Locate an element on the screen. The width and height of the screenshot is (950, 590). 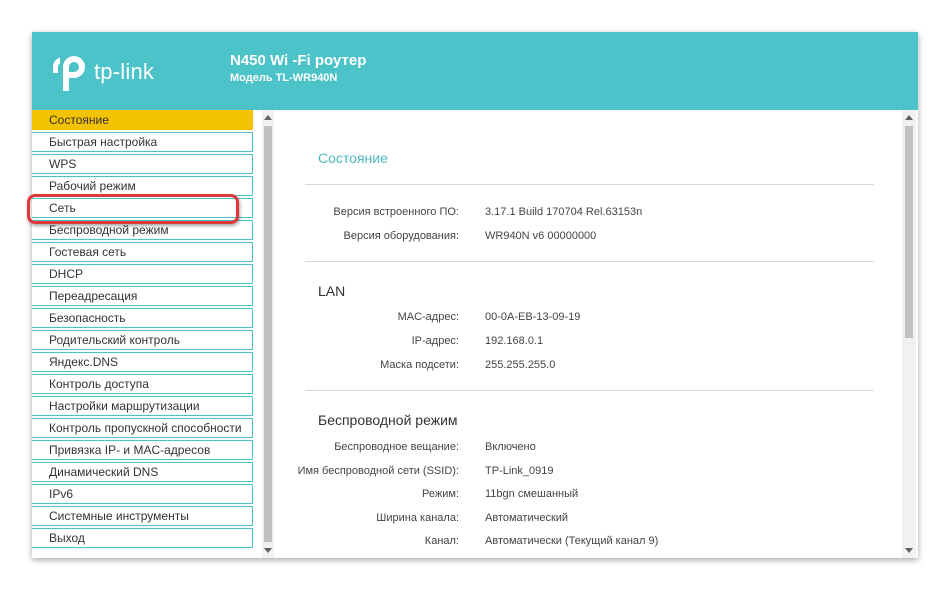
sidebar-item-quick-setup: Быстрая настройка is located at coordinates (142, 142).